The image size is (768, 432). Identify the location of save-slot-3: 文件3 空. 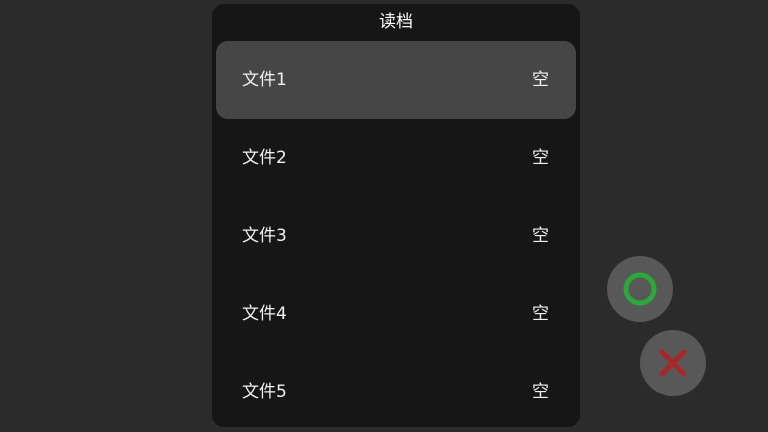
(396, 236).